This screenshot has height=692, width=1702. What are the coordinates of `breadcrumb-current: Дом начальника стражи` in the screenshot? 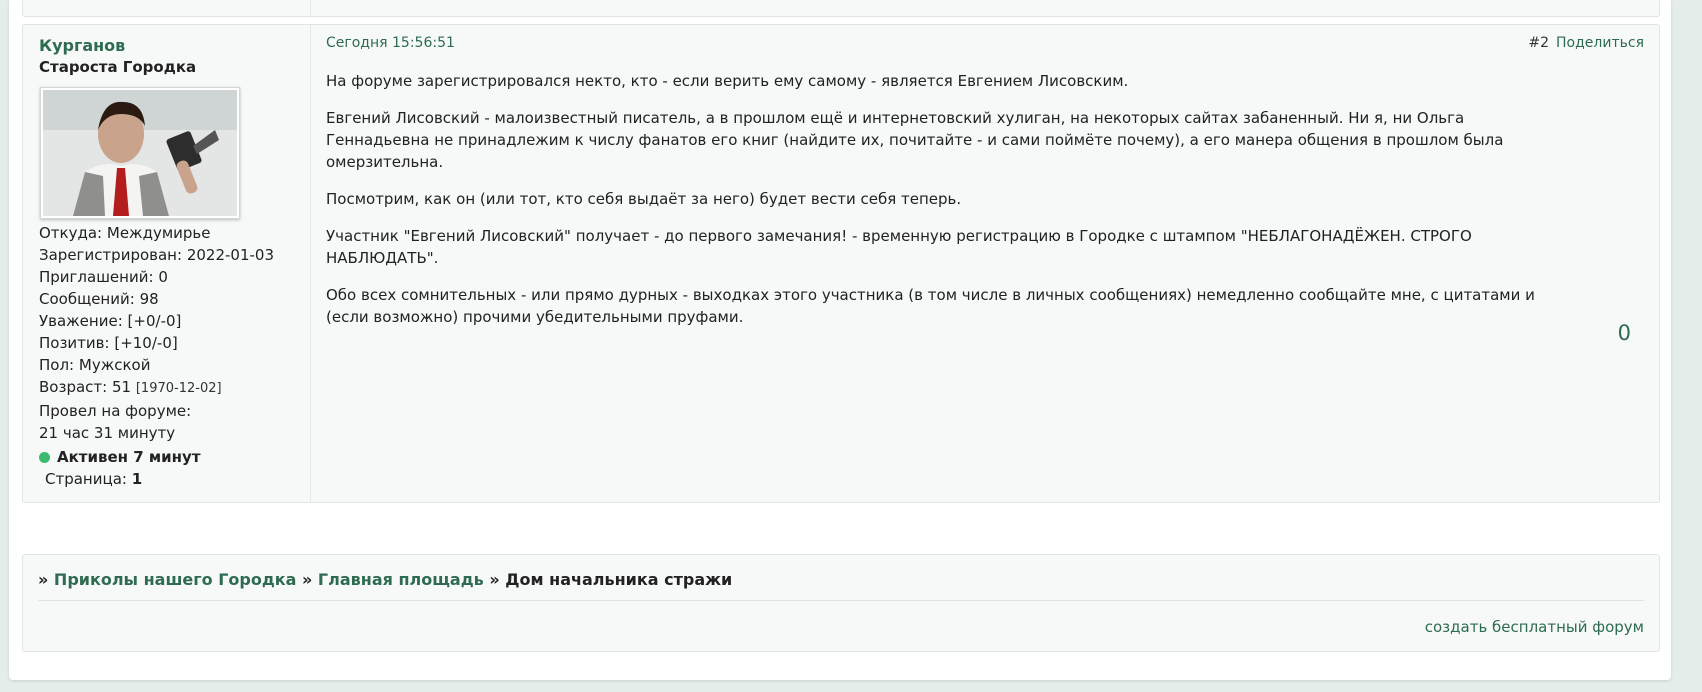 It's located at (619, 579).